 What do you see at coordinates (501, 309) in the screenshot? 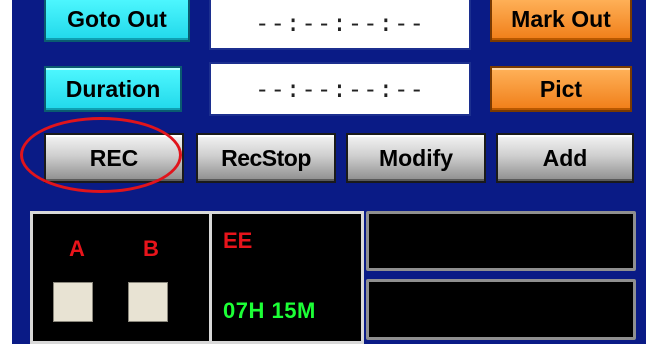
I see `lower-display` at bounding box center [501, 309].